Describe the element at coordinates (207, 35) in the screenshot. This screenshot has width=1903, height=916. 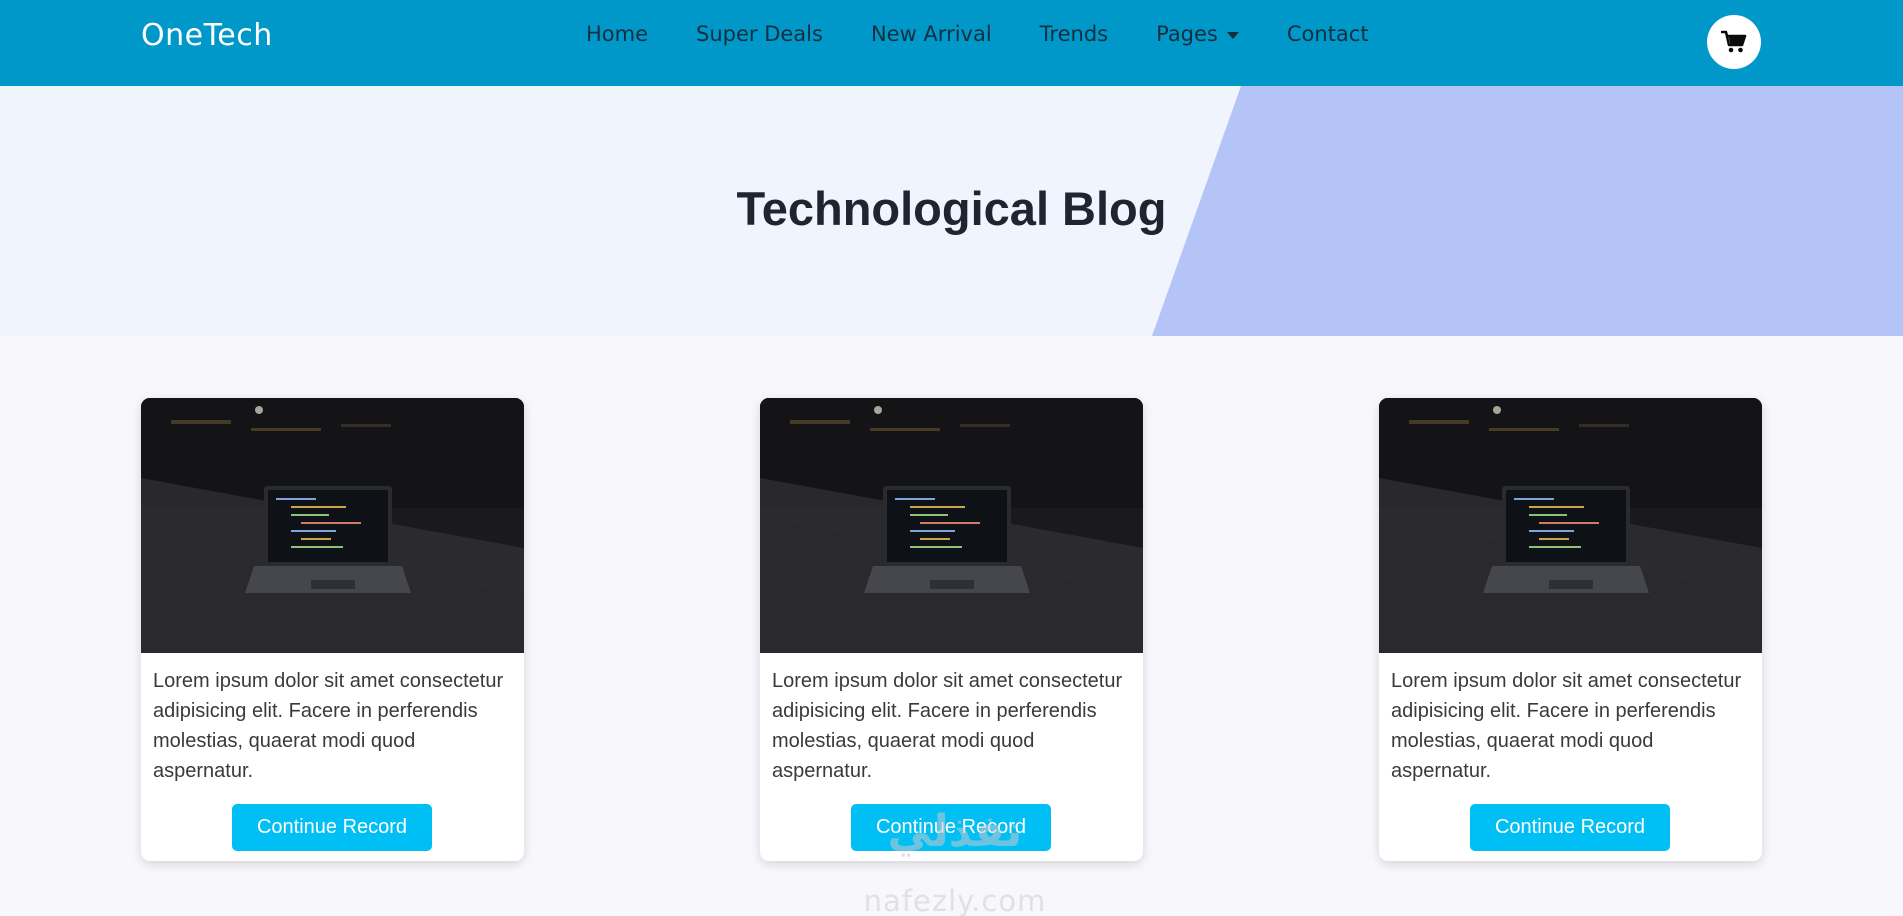
I see `brand-logo: OneTech` at that location.